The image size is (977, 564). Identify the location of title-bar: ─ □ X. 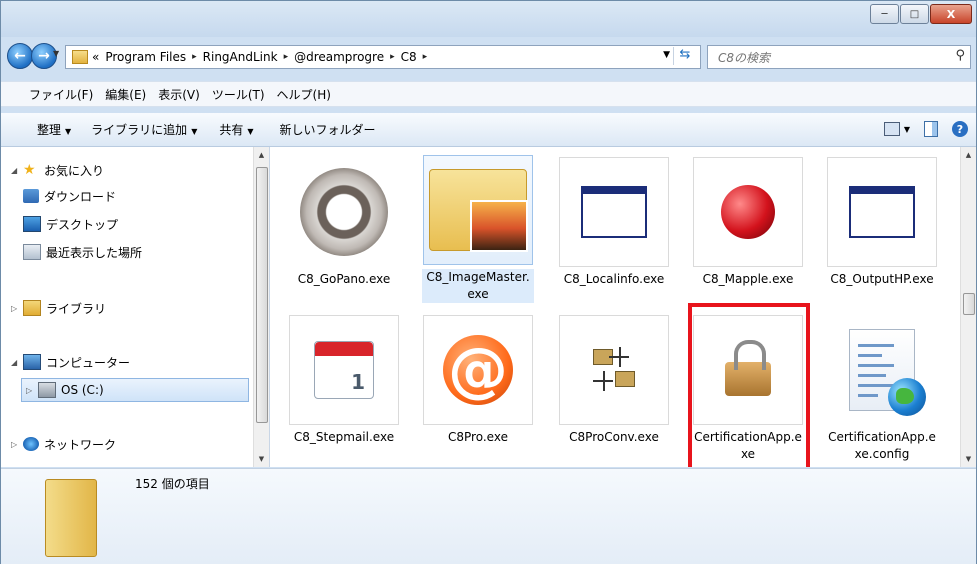
(488, 19).